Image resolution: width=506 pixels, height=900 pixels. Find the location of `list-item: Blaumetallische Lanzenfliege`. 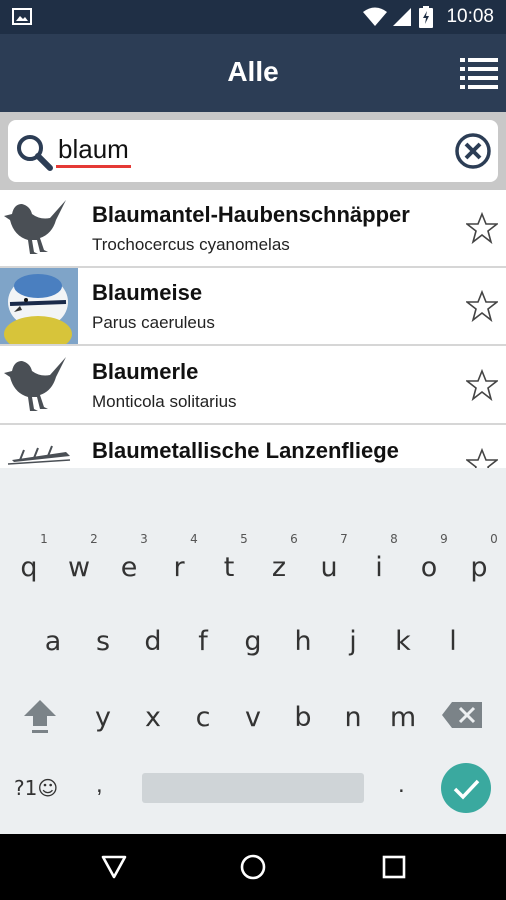

list-item: Blaumetallische Lanzenfliege is located at coordinates (253, 447).